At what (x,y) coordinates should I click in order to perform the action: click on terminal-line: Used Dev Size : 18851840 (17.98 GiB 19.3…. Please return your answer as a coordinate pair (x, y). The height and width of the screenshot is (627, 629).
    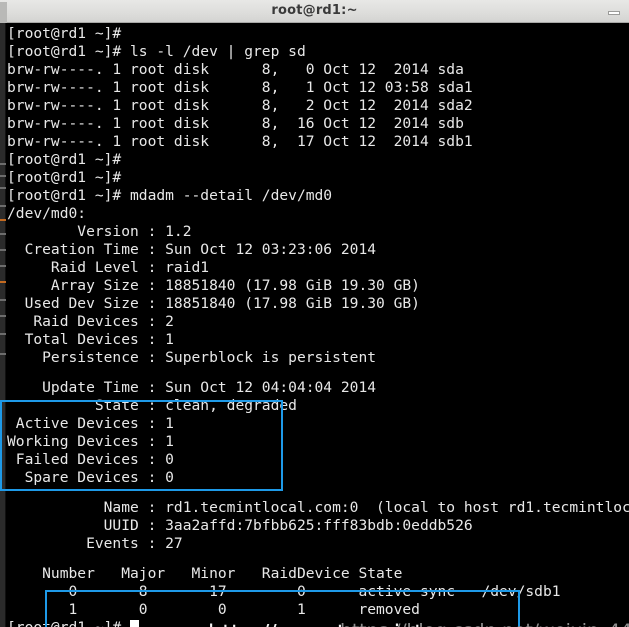
    Looking at the image, I should click on (213, 303).